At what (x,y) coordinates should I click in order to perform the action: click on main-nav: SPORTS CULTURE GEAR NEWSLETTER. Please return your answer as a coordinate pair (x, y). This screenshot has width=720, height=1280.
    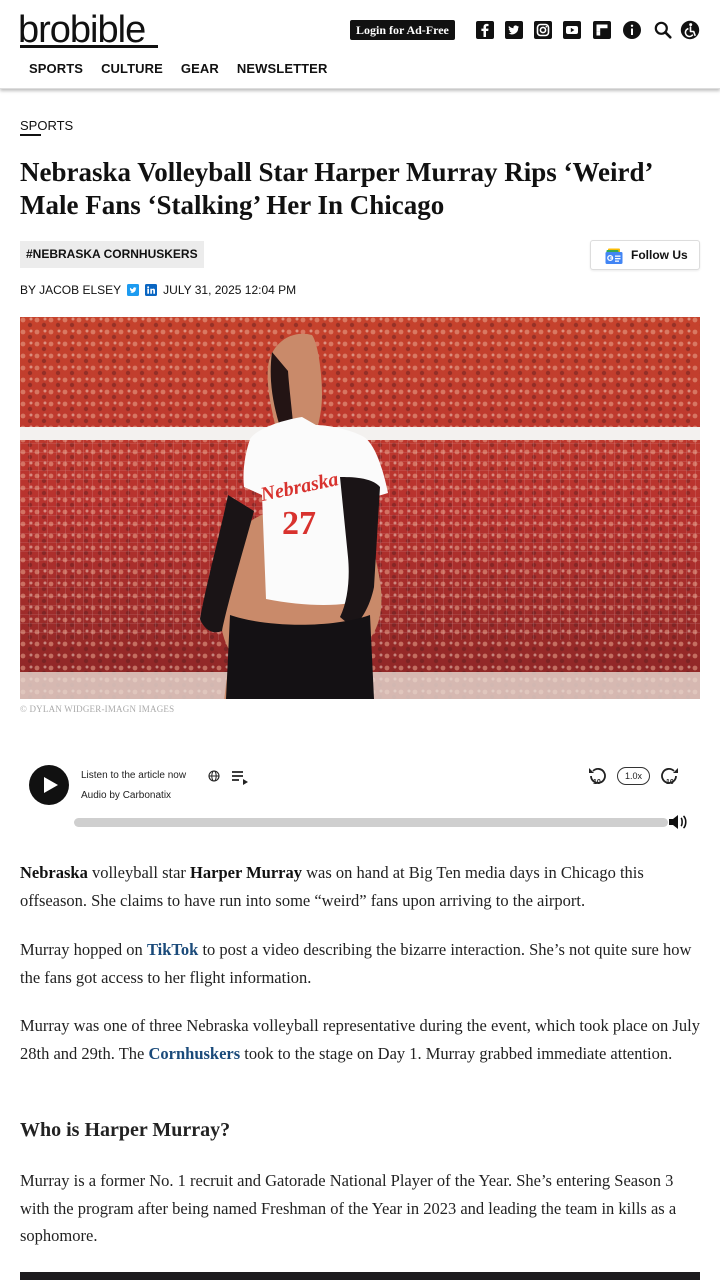
    Looking at the image, I should click on (178, 68).